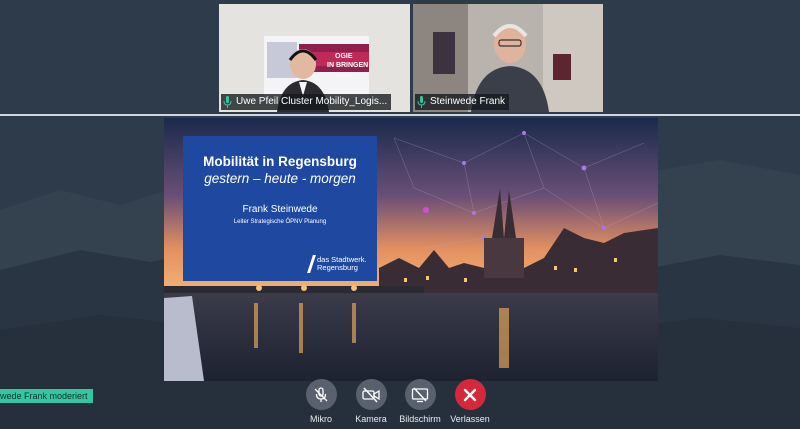  What do you see at coordinates (470, 419) in the screenshot?
I see `leave-label: Verlassen` at bounding box center [470, 419].